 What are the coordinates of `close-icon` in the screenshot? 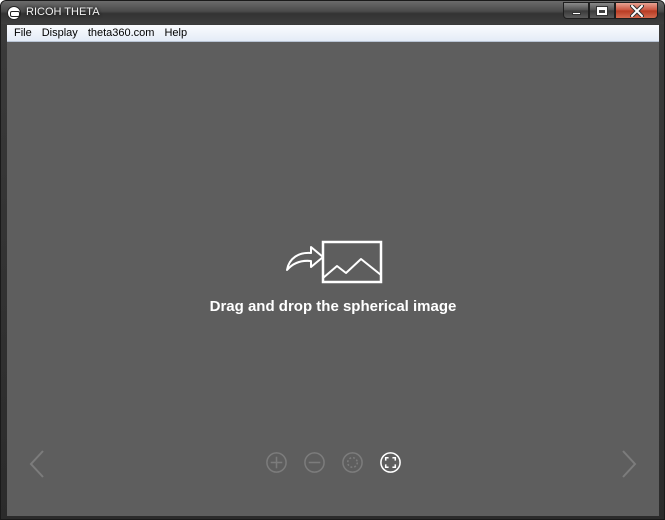 It's located at (636, 10).